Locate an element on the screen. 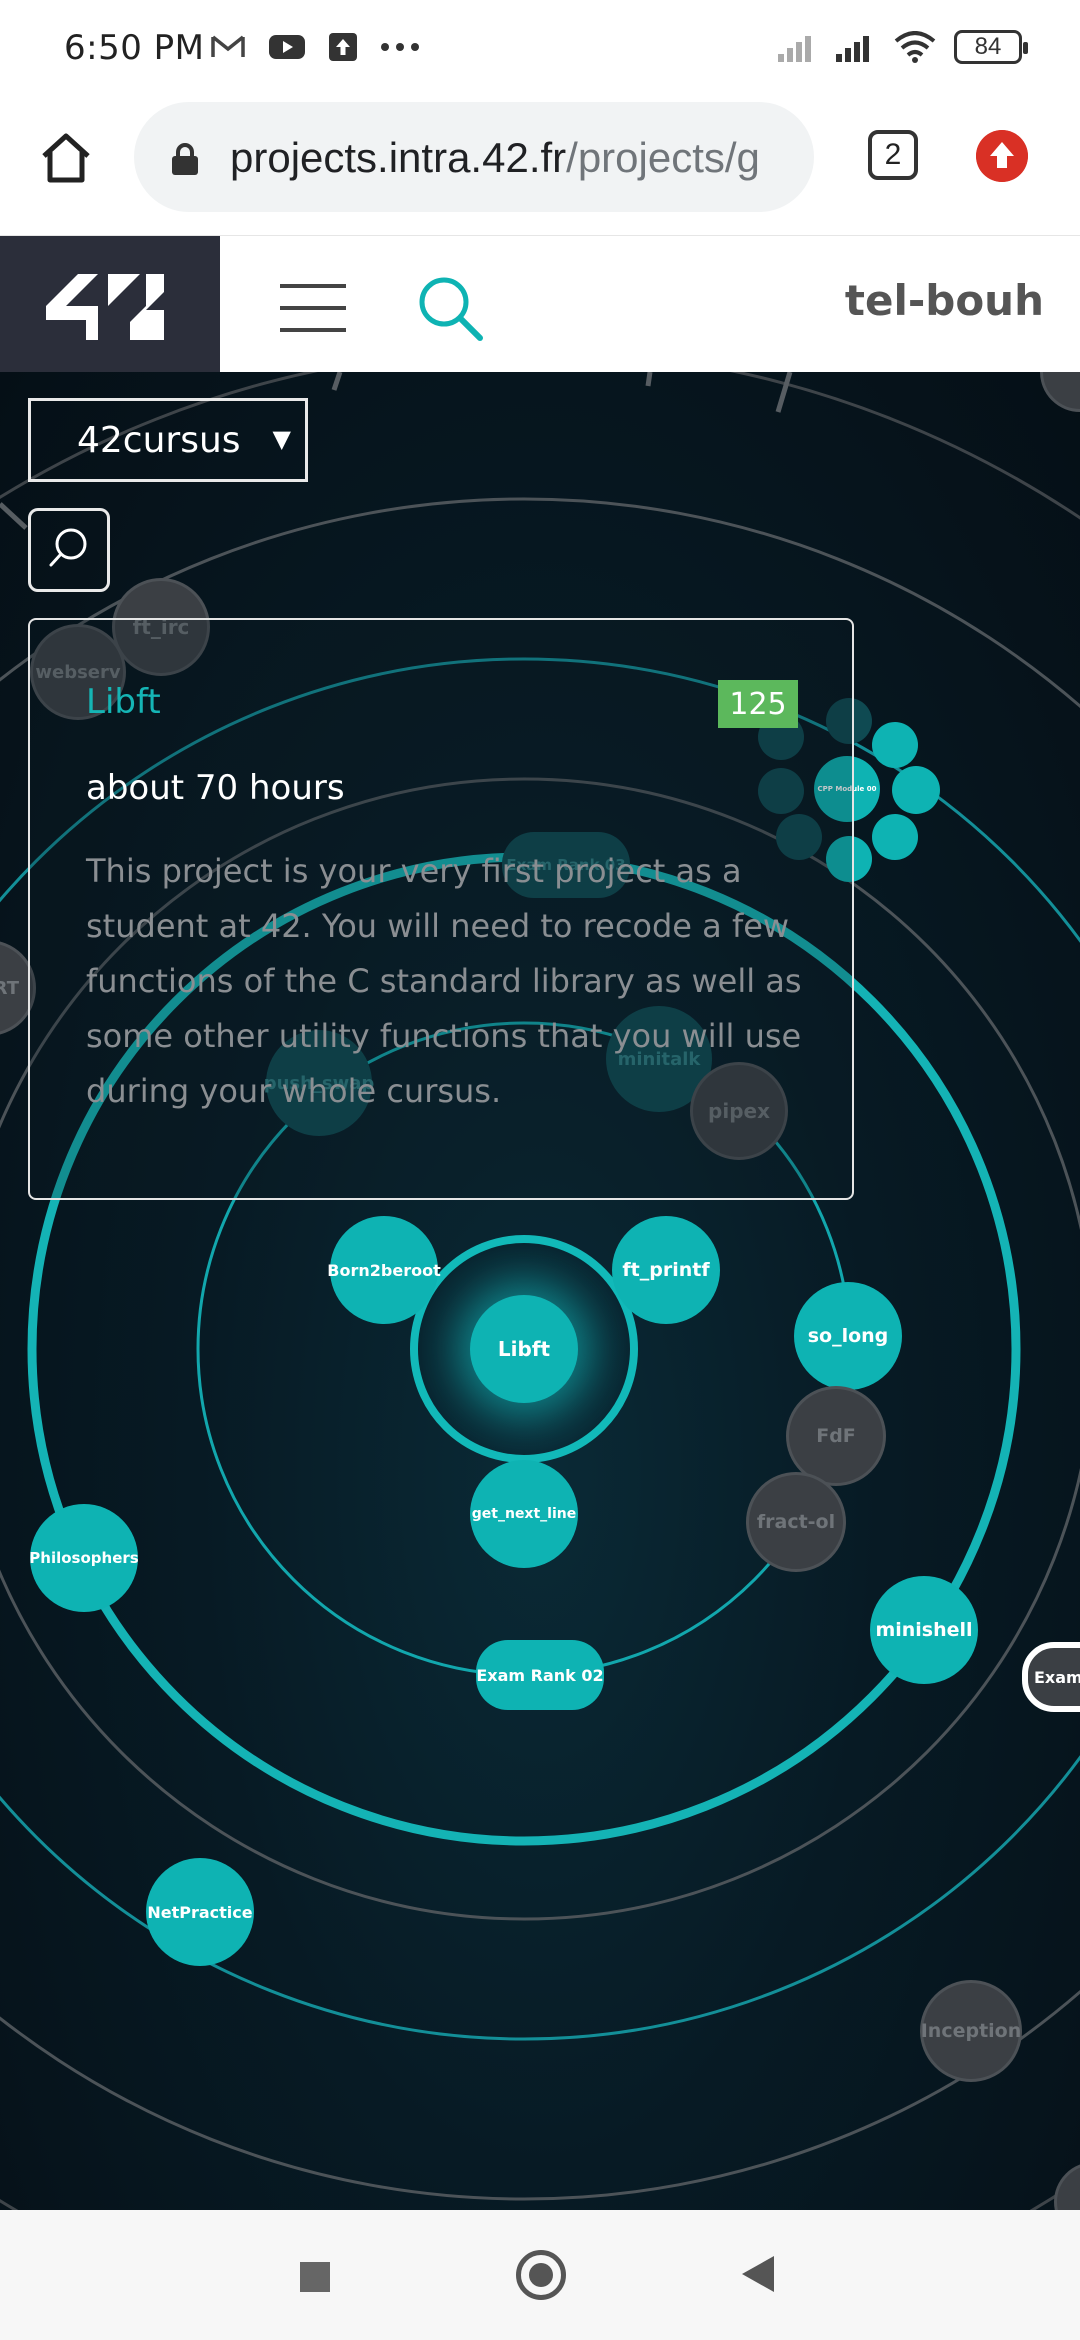 Image resolution: width=1080 pixels, height=2340 pixels. recents-icon is located at coordinates (315, 2277).